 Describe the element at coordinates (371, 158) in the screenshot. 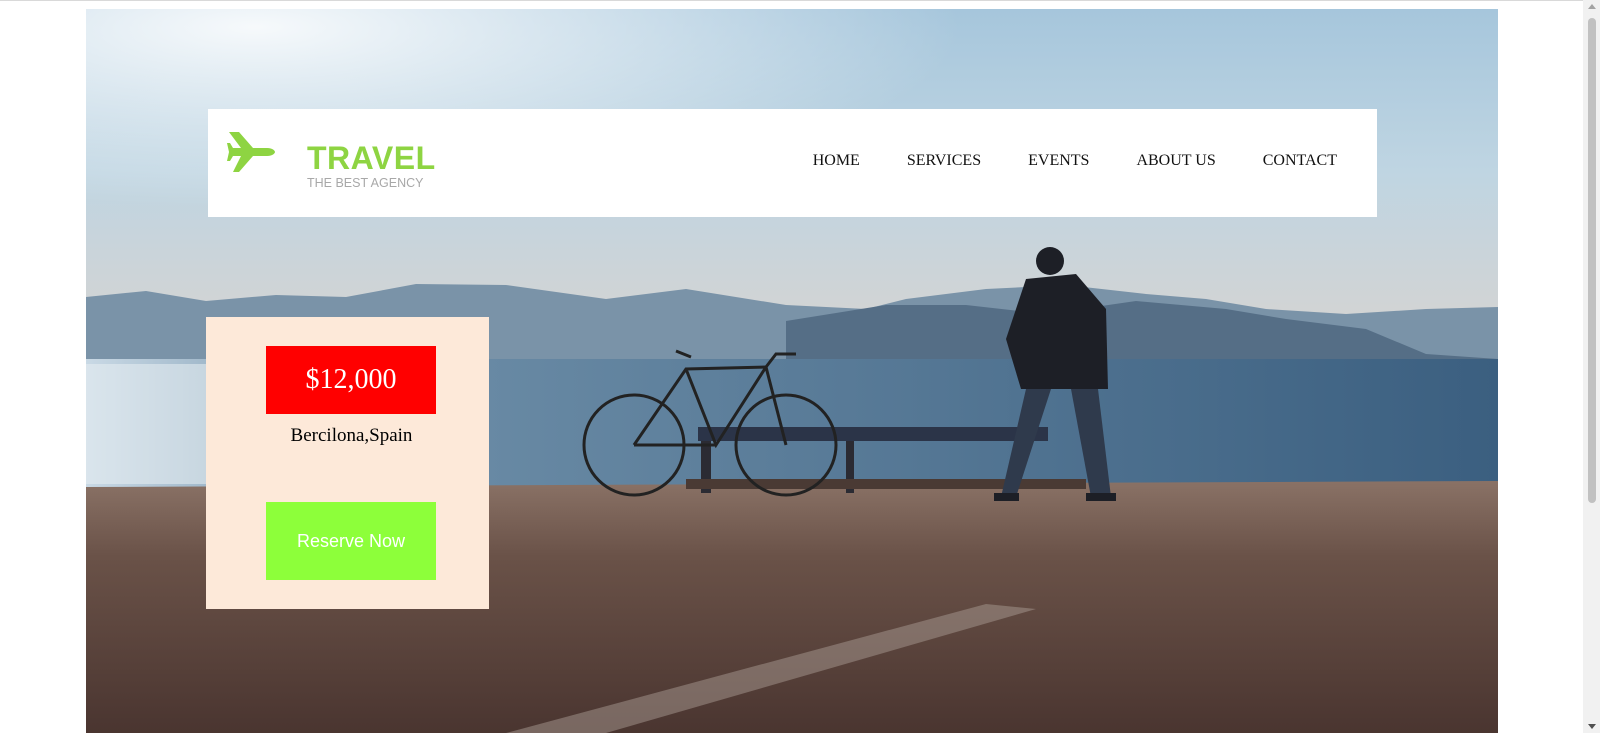

I see `brand-name: TRAVEL` at that location.